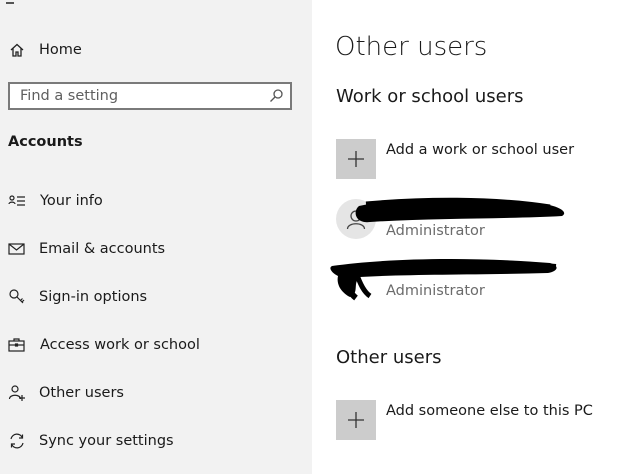 The width and height of the screenshot is (626, 474). Describe the element at coordinates (17, 249) in the screenshot. I see `envelope-icon` at that location.